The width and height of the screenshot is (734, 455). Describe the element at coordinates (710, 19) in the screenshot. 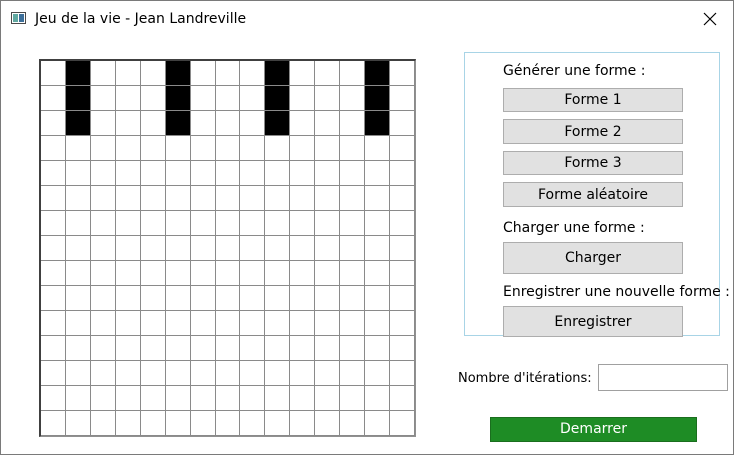

I see `close-button` at that location.